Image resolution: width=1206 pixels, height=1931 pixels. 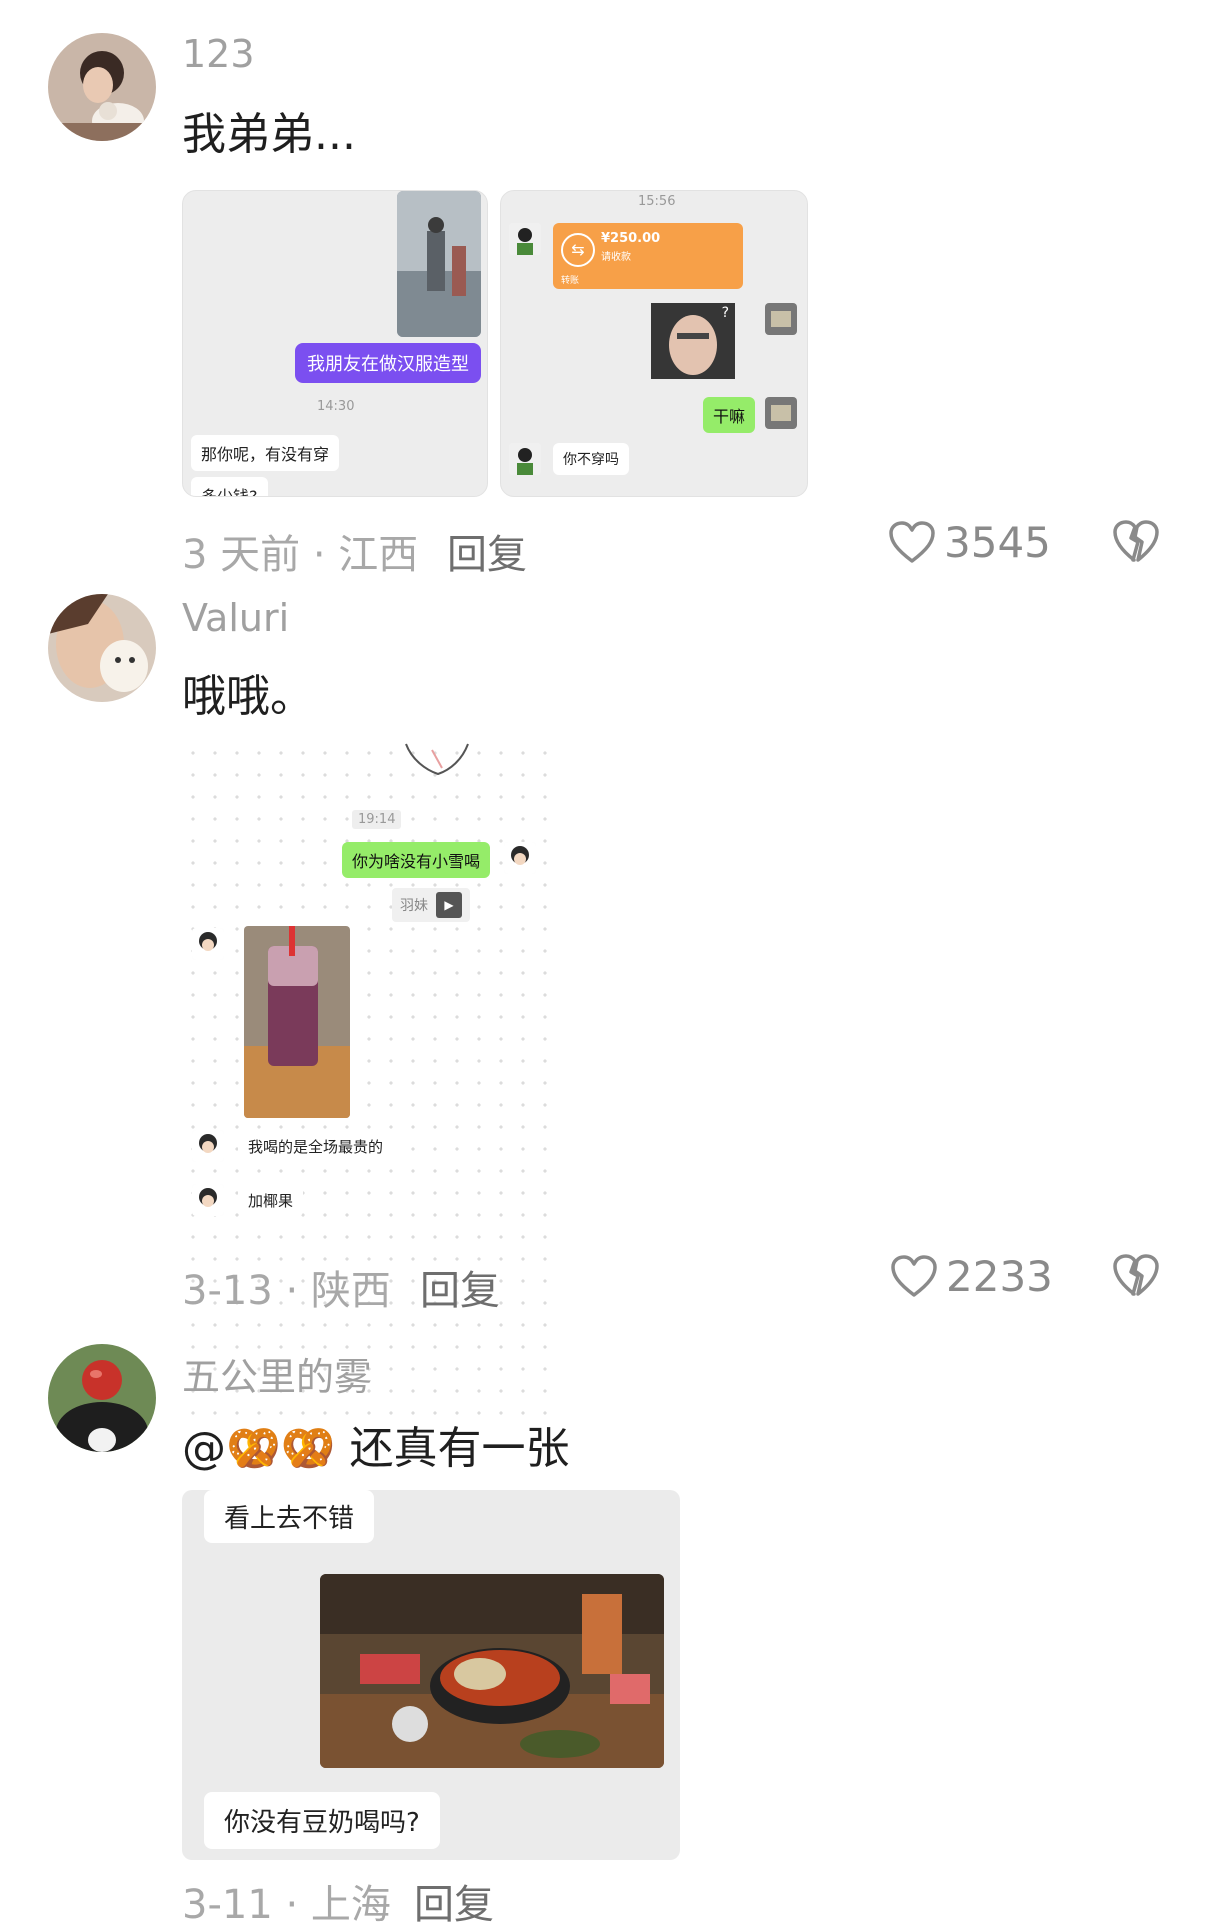 I want to click on transfer-card: ⇆ ¥250.00 请收款 转账, so click(x=648, y=256).